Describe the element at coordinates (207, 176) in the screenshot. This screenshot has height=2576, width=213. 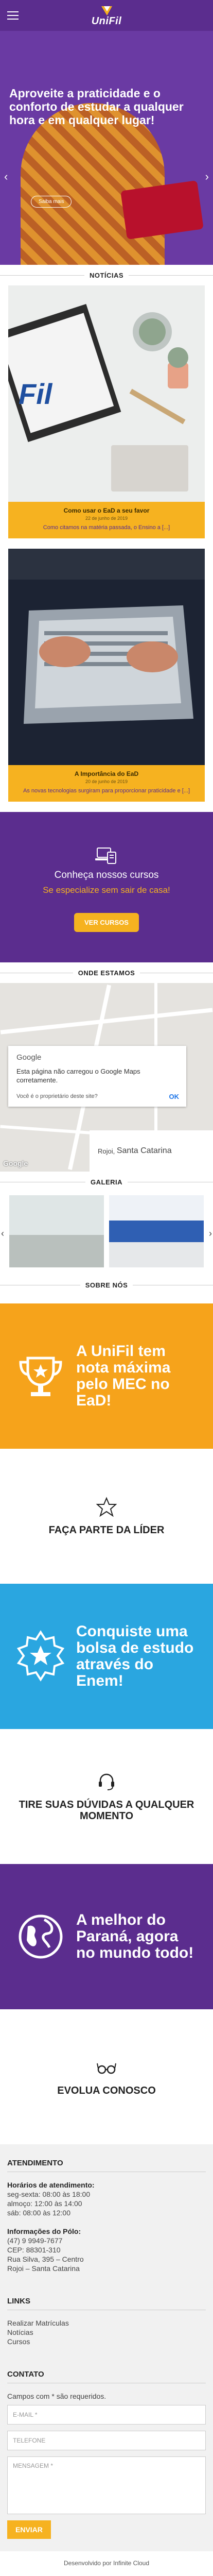
I see `hero-next-icon: ›` at that location.